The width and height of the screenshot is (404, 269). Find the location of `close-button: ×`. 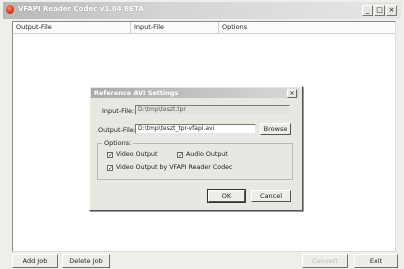

close-button: × is located at coordinates (391, 10).